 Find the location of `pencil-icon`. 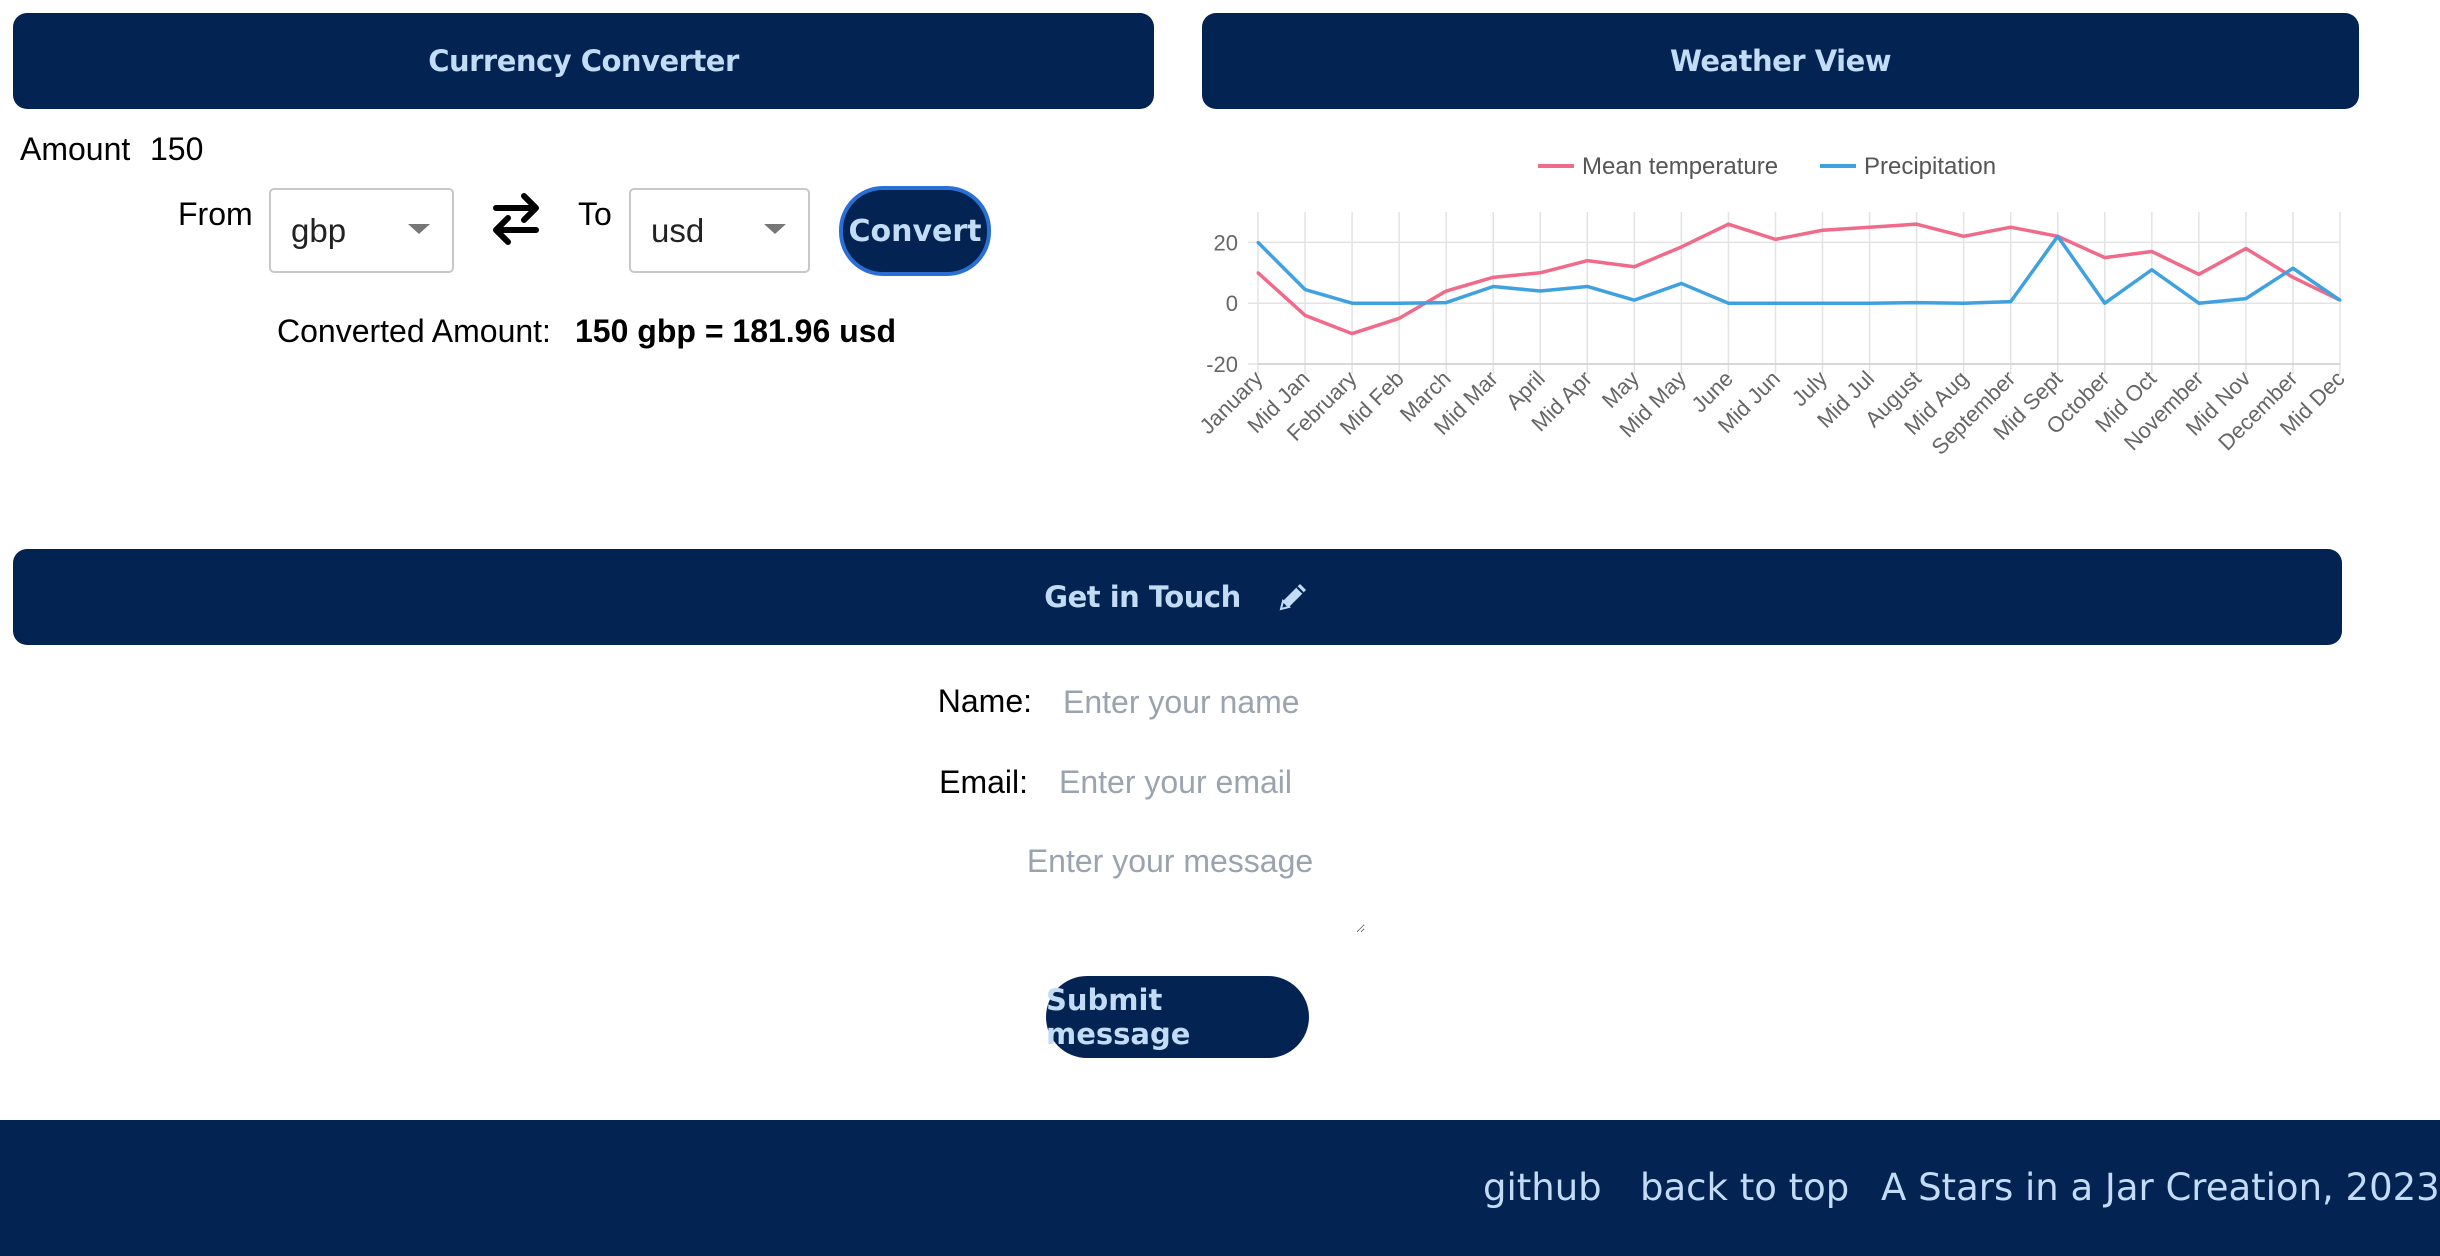

pencil-icon is located at coordinates (1293, 597).